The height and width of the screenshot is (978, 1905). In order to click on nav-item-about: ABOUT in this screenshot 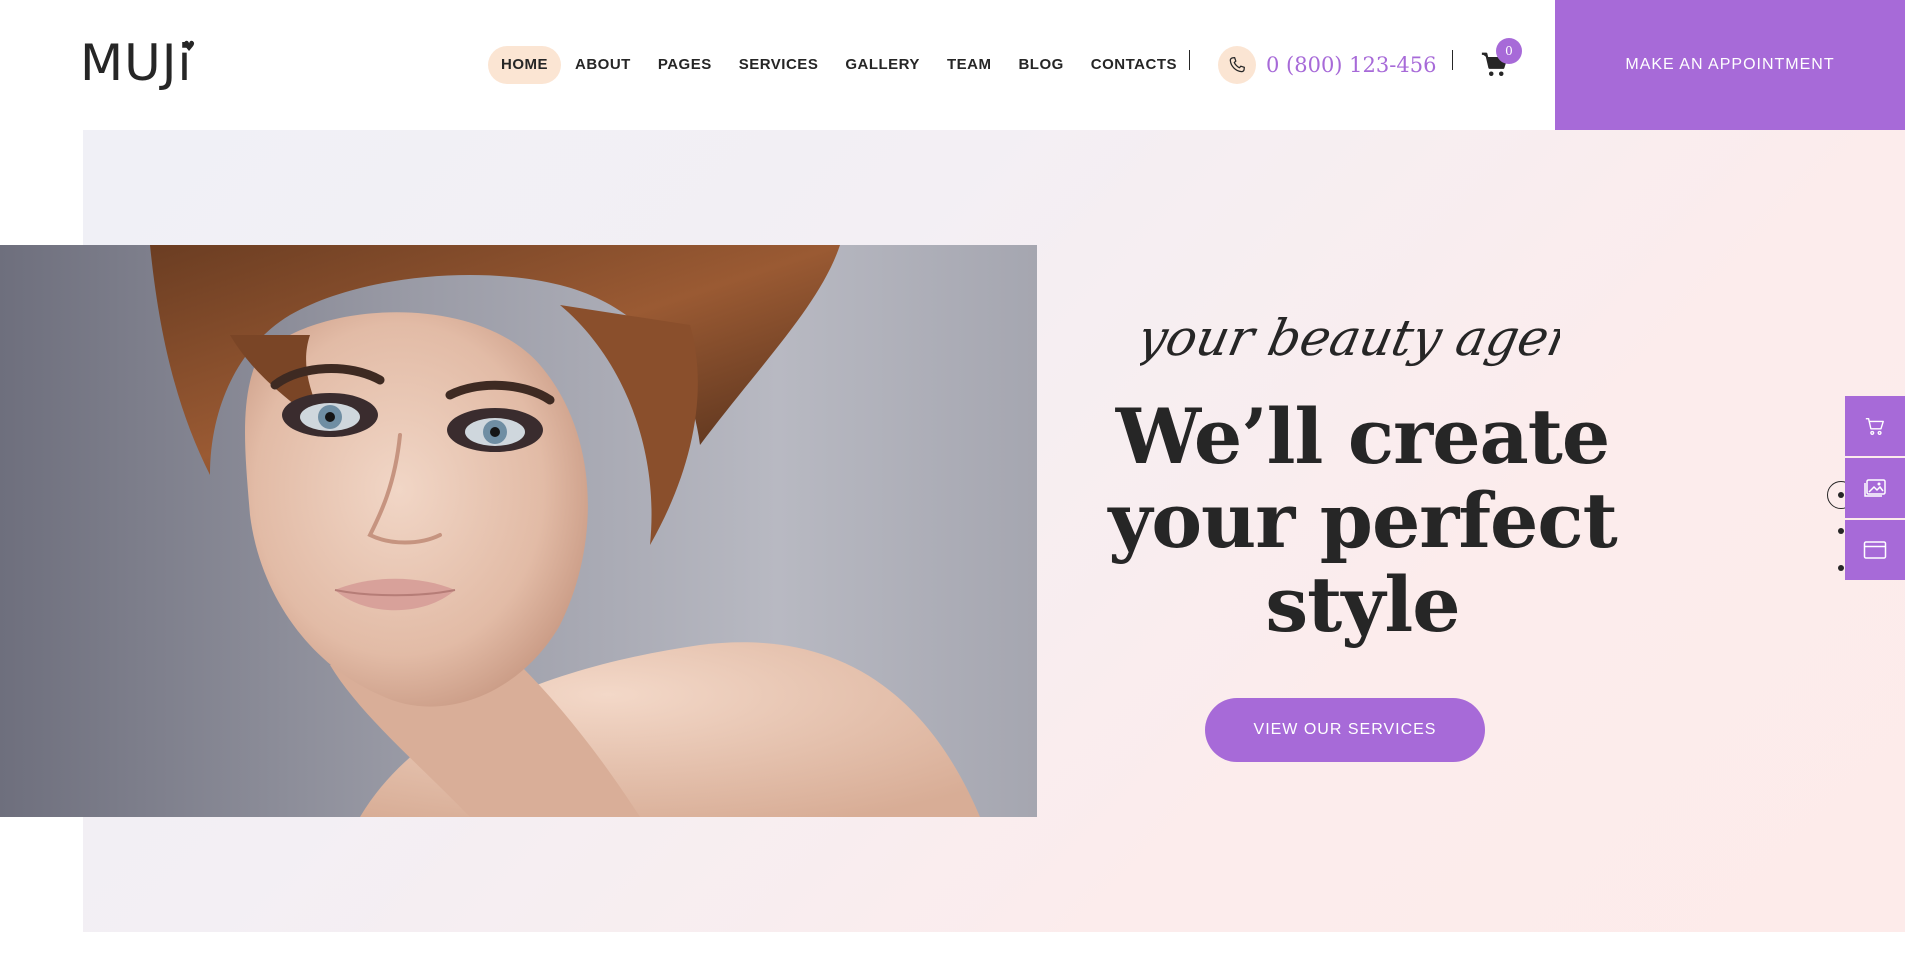, I will do `click(603, 65)`.